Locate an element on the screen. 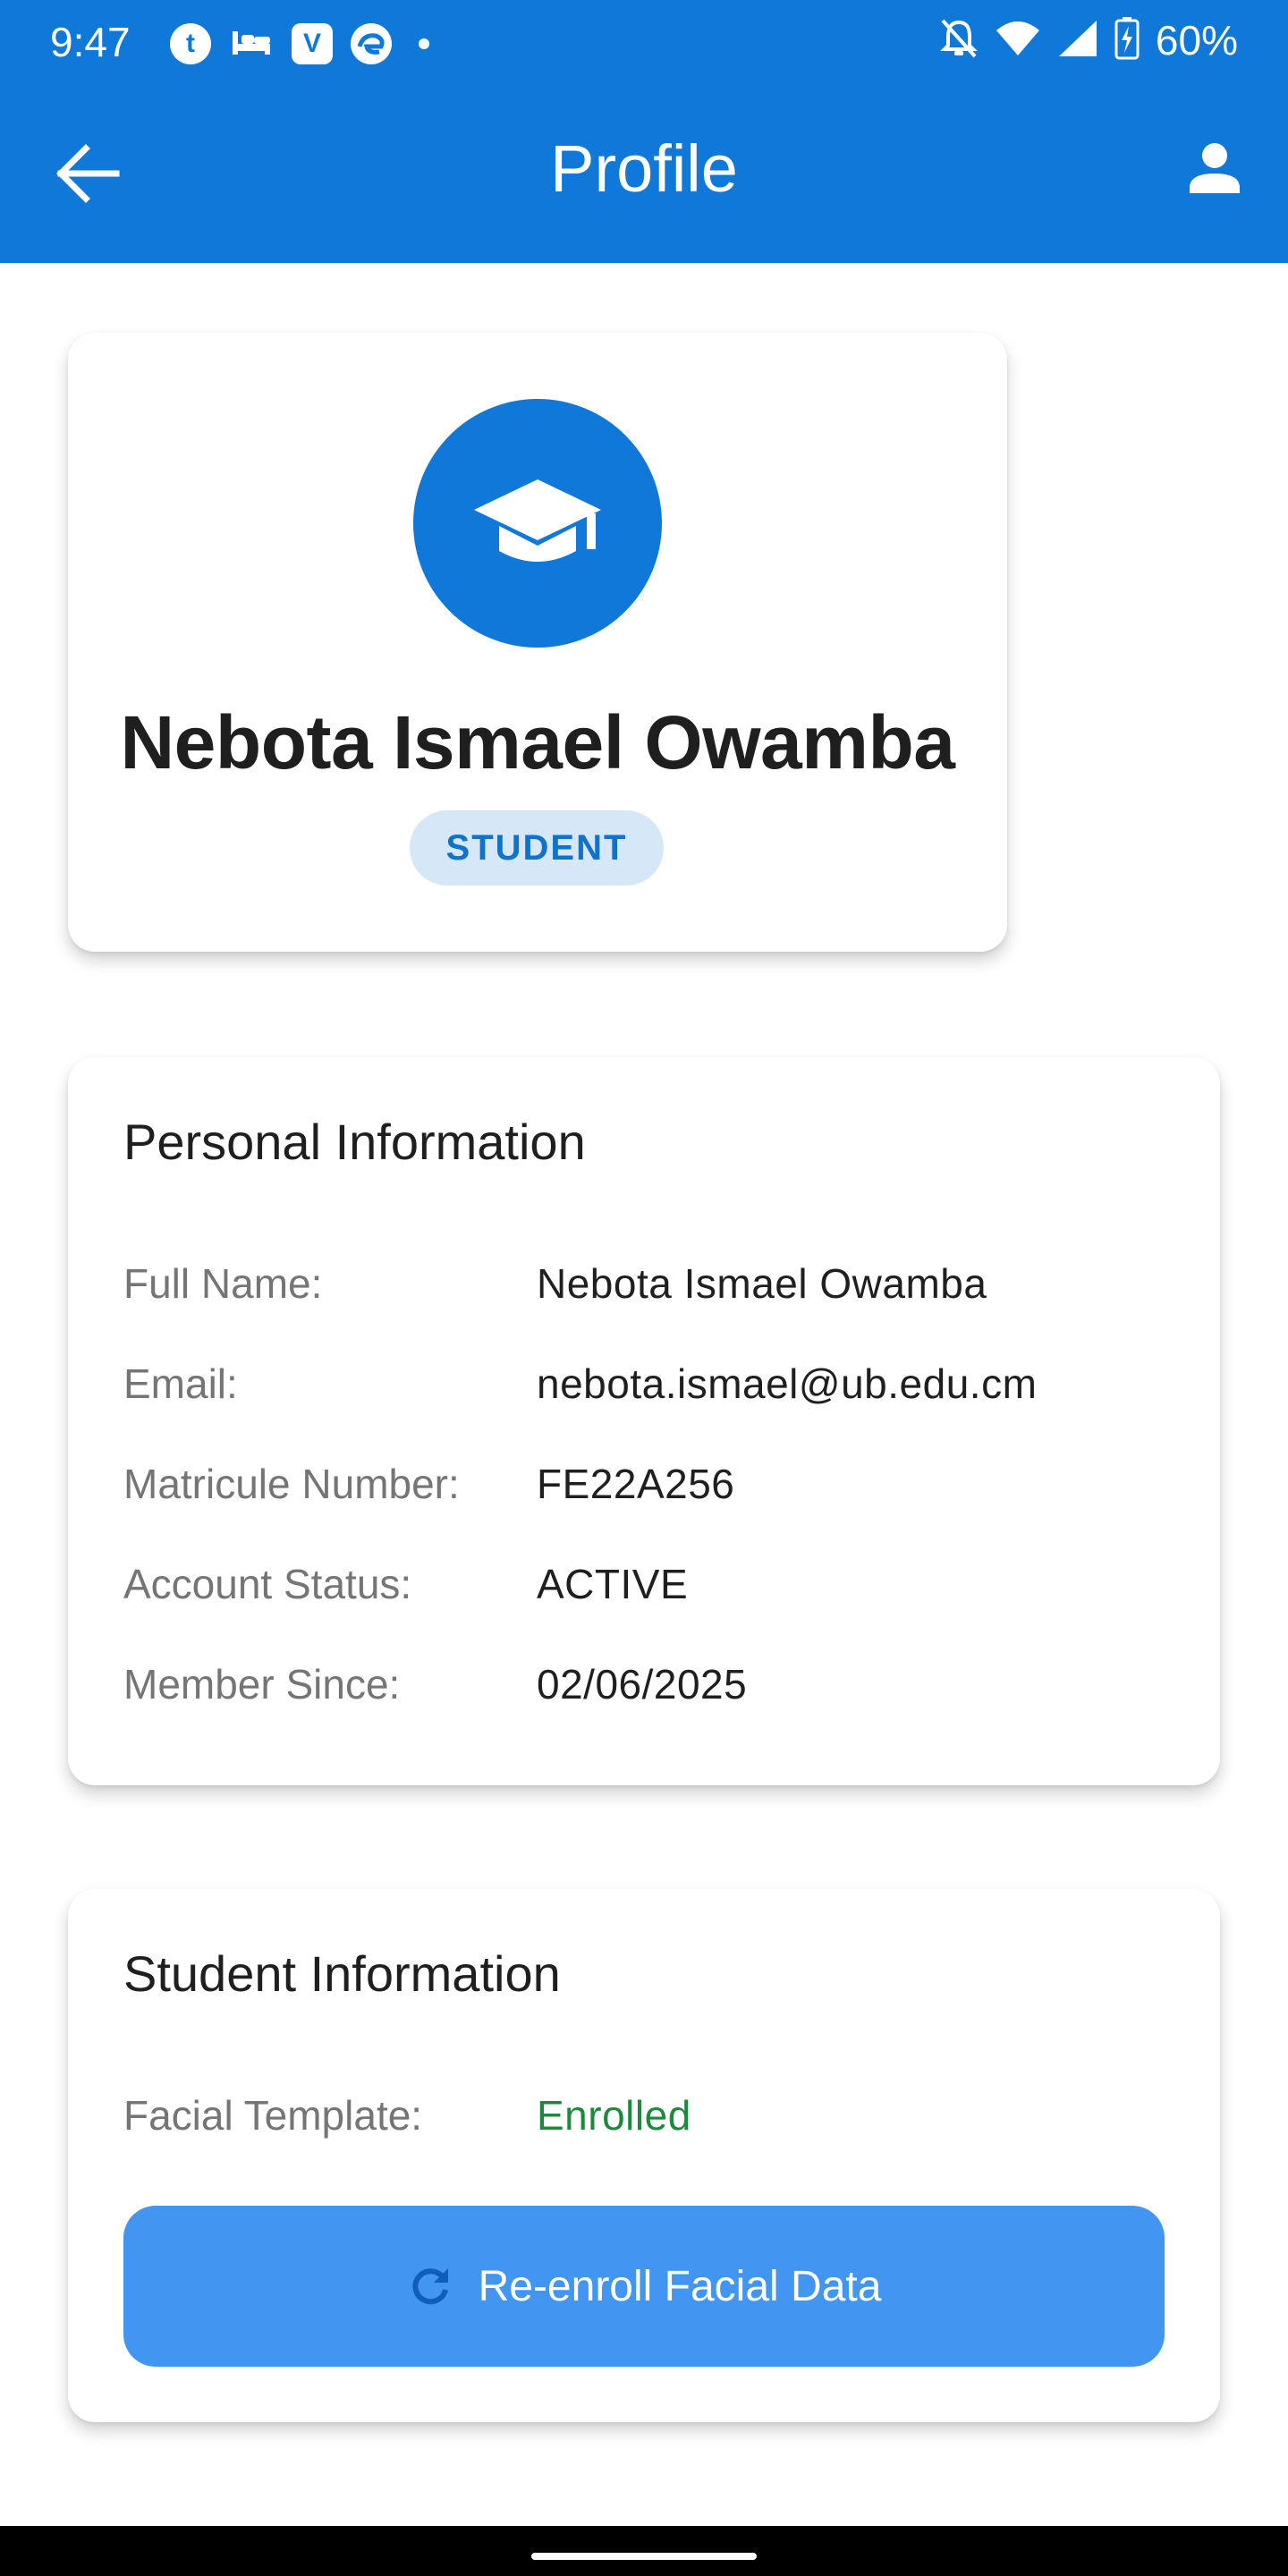  profile-button is located at coordinates (1214, 170).